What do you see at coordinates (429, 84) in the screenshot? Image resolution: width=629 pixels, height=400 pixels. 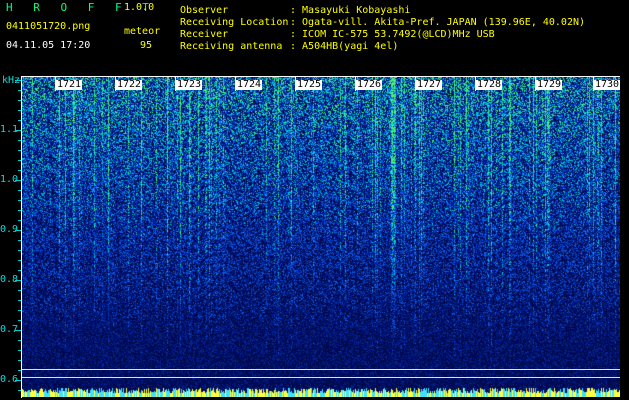 I see `minute-label: 1727` at bounding box center [429, 84].